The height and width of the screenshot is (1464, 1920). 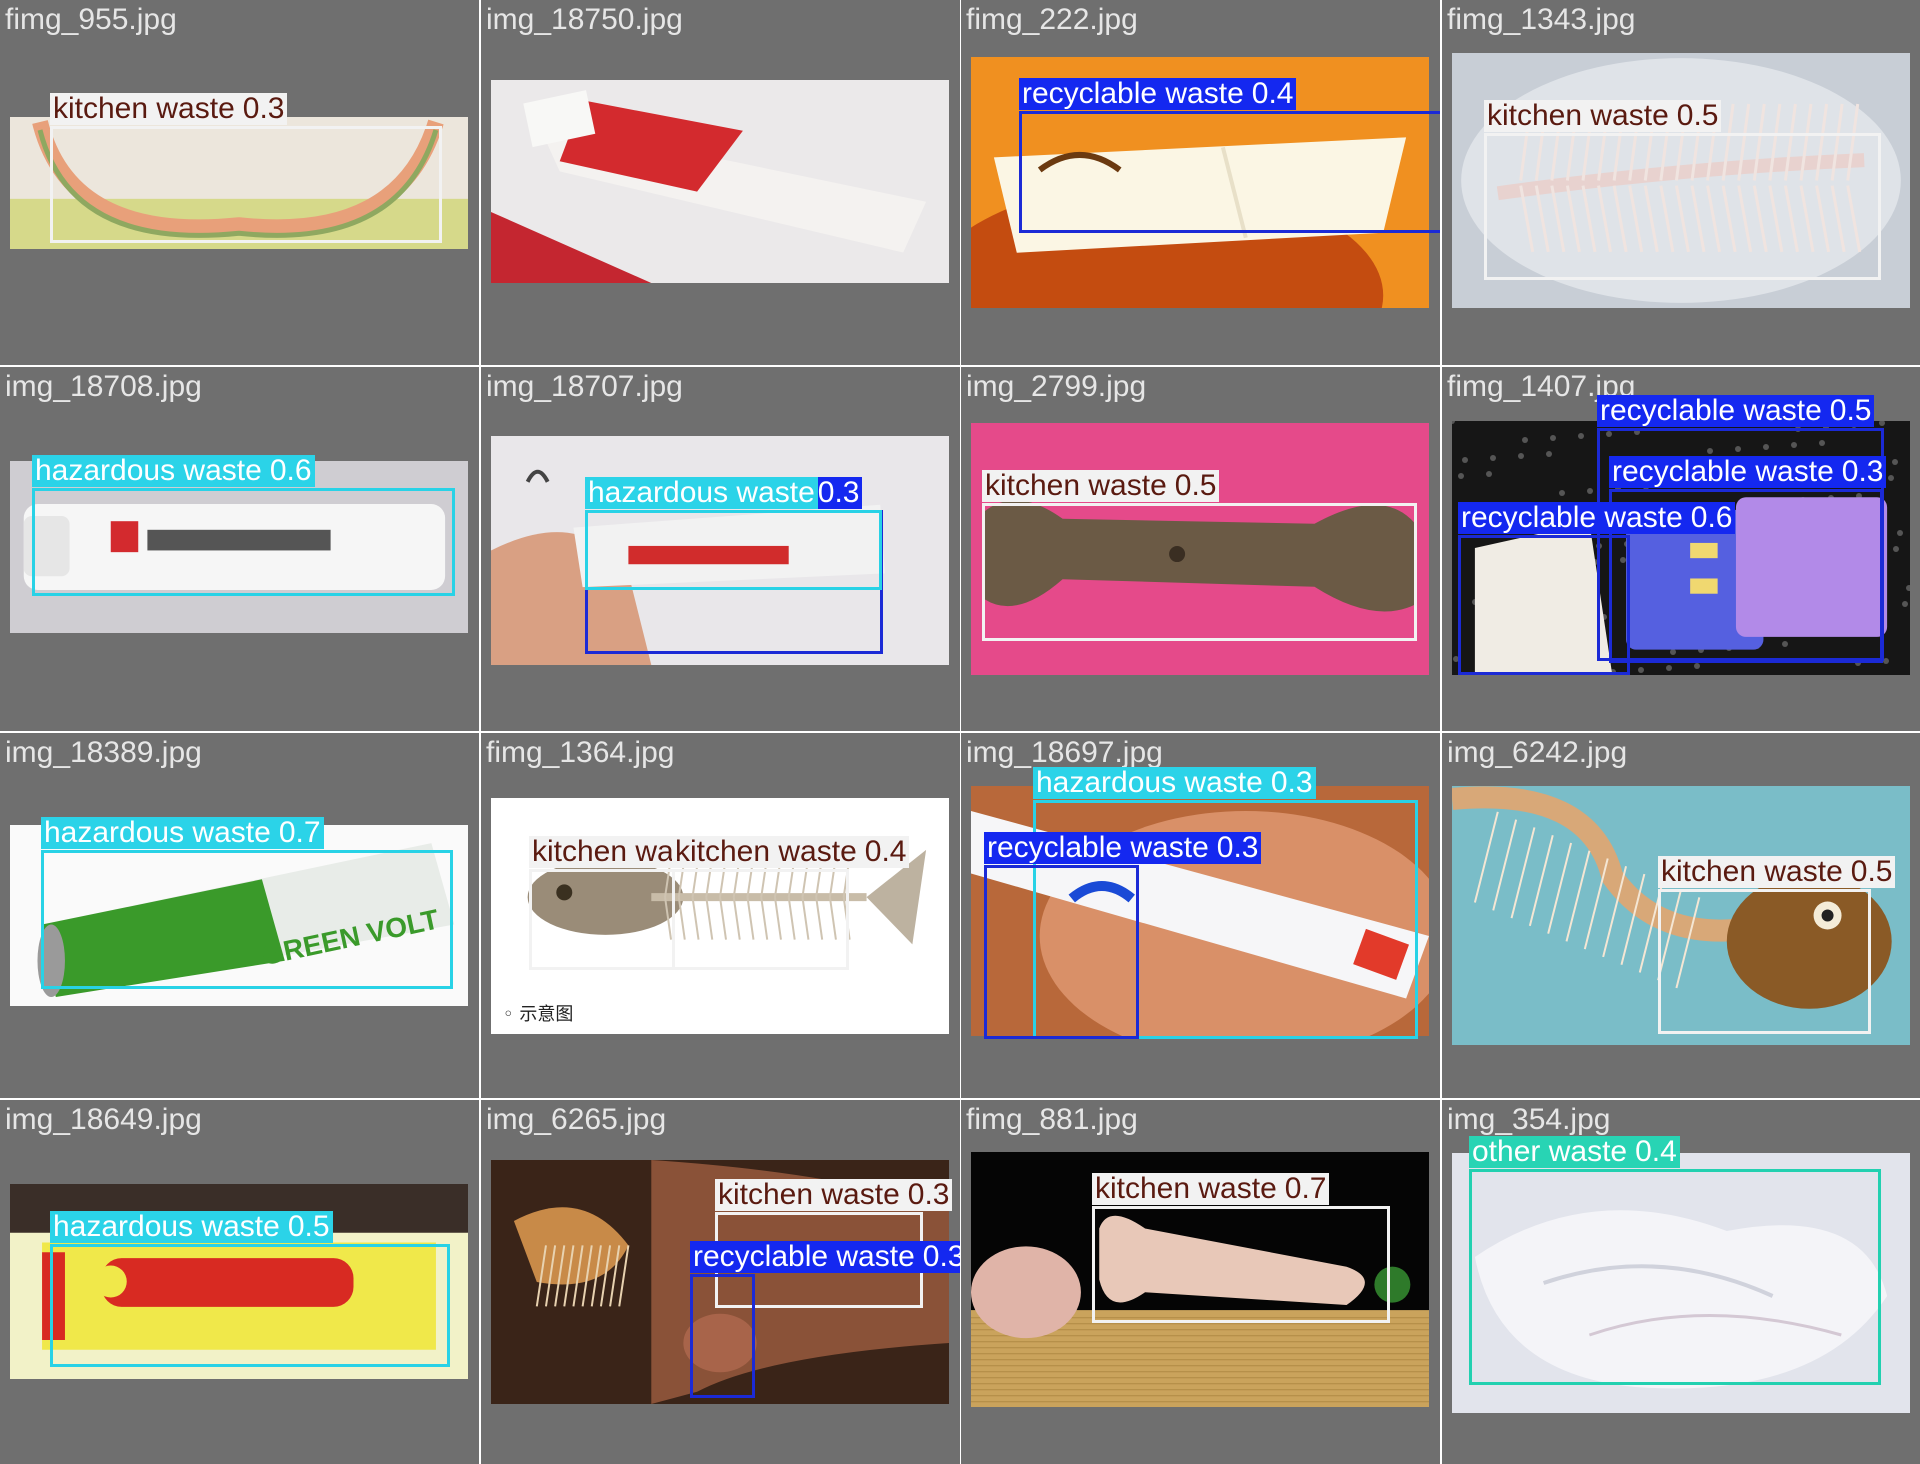 I want to click on detection-label: recyclable waste 0.6, so click(x=1597, y=518).